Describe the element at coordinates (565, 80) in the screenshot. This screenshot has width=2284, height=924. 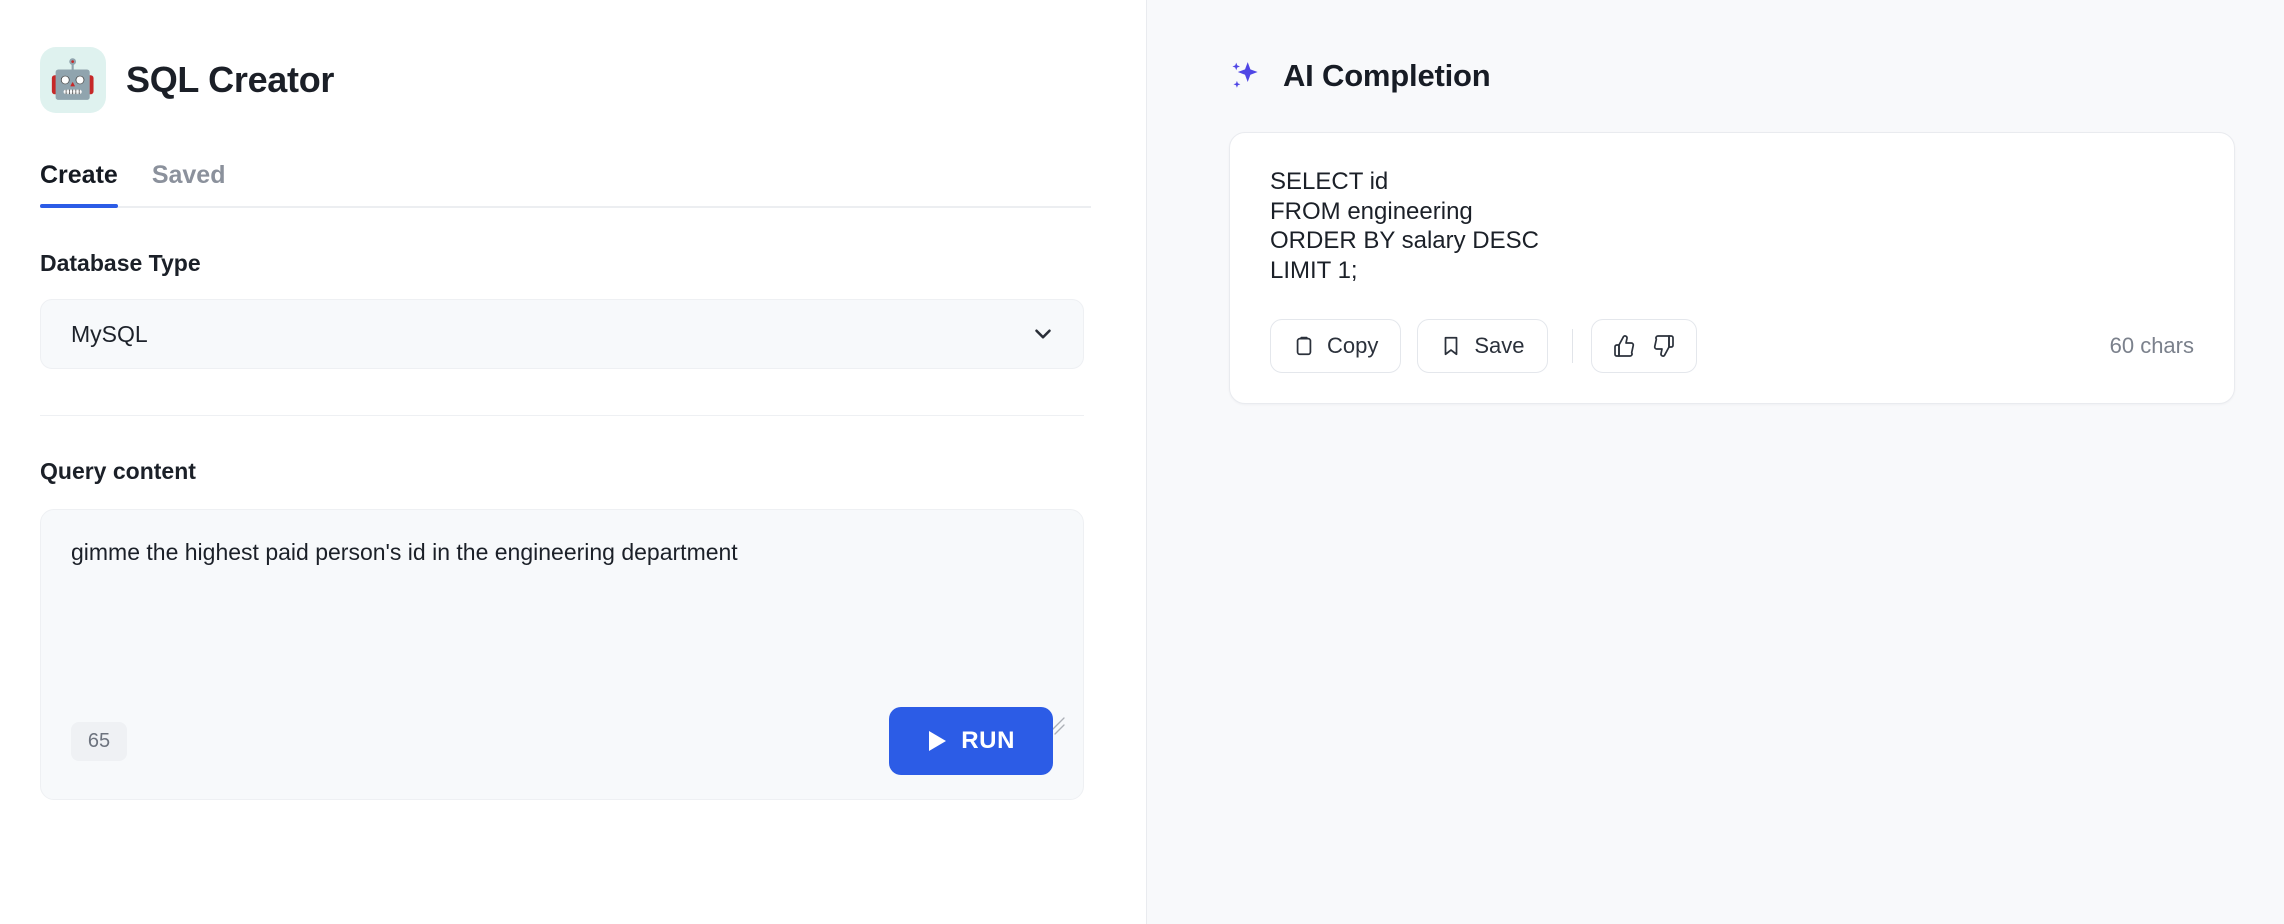
I see `app-branding: 🤖 SQL Creator` at that location.